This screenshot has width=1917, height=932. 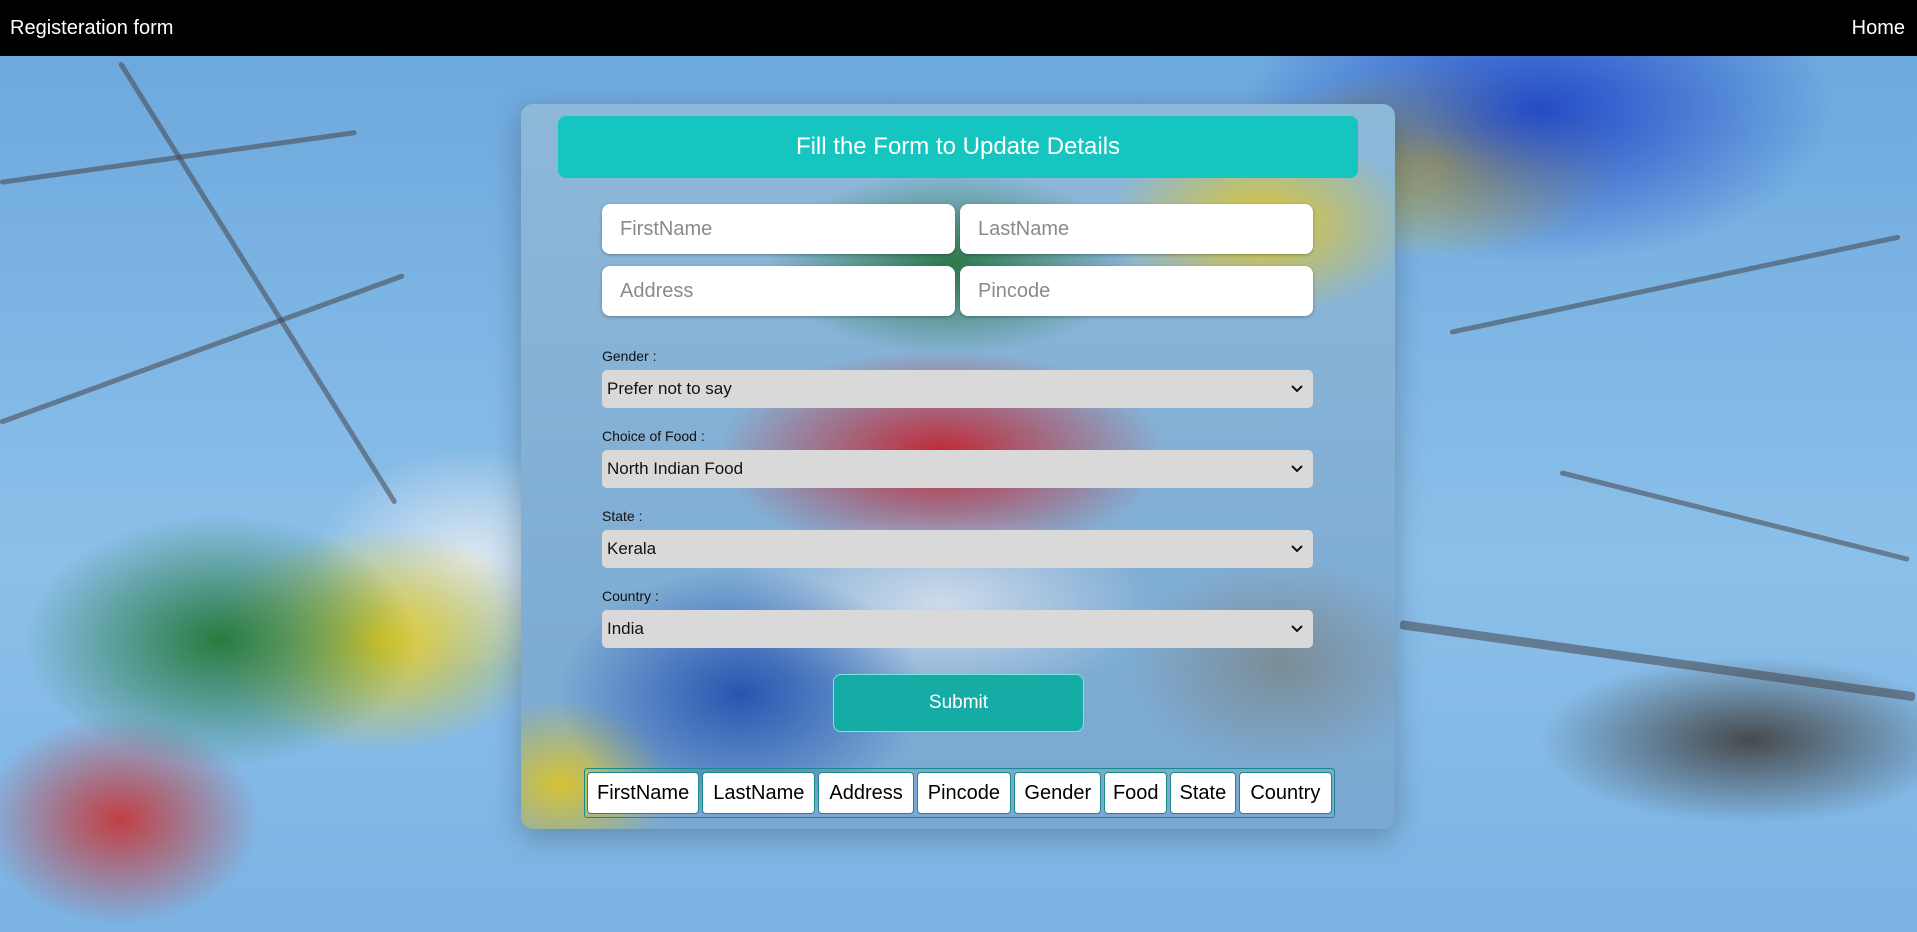 What do you see at coordinates (957, 389) in the screenshot?
I see `gender-select: Prefer not to say` at bounding box center [957, 389].